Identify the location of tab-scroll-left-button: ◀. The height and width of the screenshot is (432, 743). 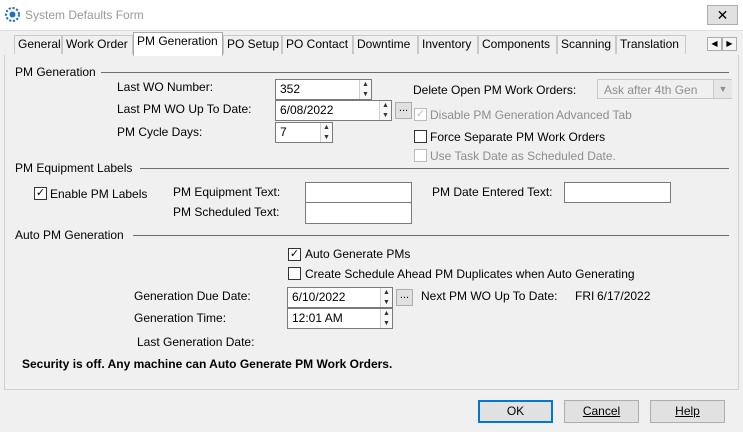
(714, 44).